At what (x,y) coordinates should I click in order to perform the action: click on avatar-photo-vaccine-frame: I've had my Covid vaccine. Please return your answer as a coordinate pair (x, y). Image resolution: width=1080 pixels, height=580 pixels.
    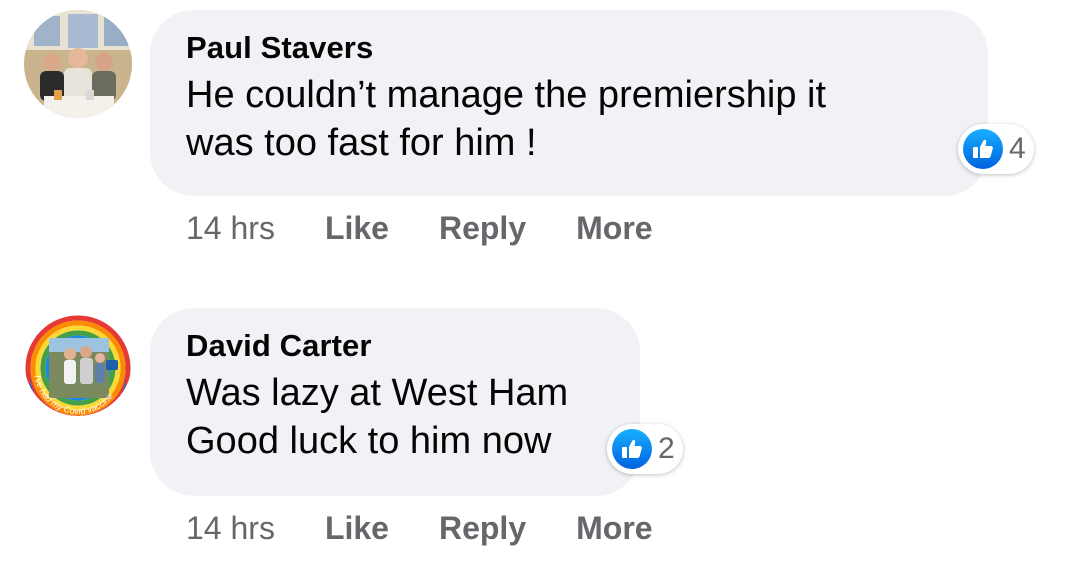
    Looking at the image, I should click on (78, 362).